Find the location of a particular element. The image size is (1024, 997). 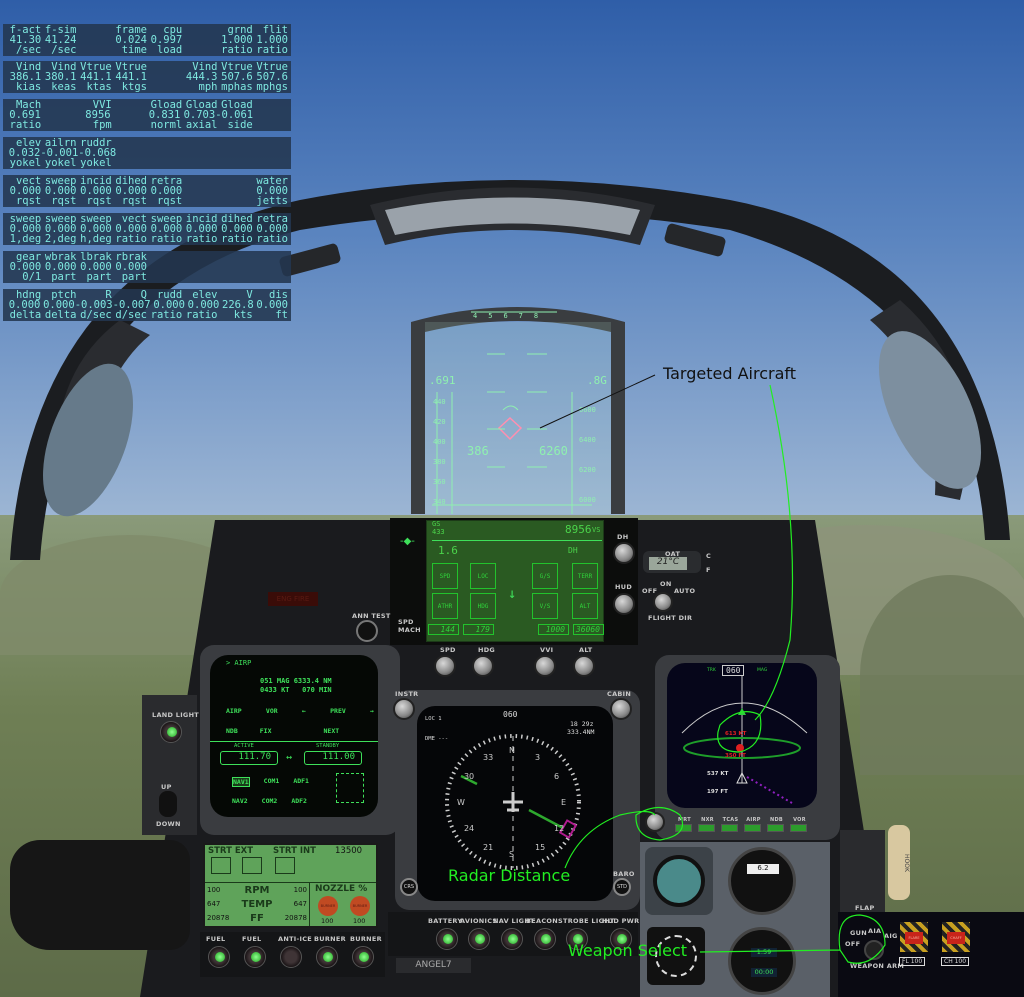

strt-int-button is located at coordinates (285, 865).